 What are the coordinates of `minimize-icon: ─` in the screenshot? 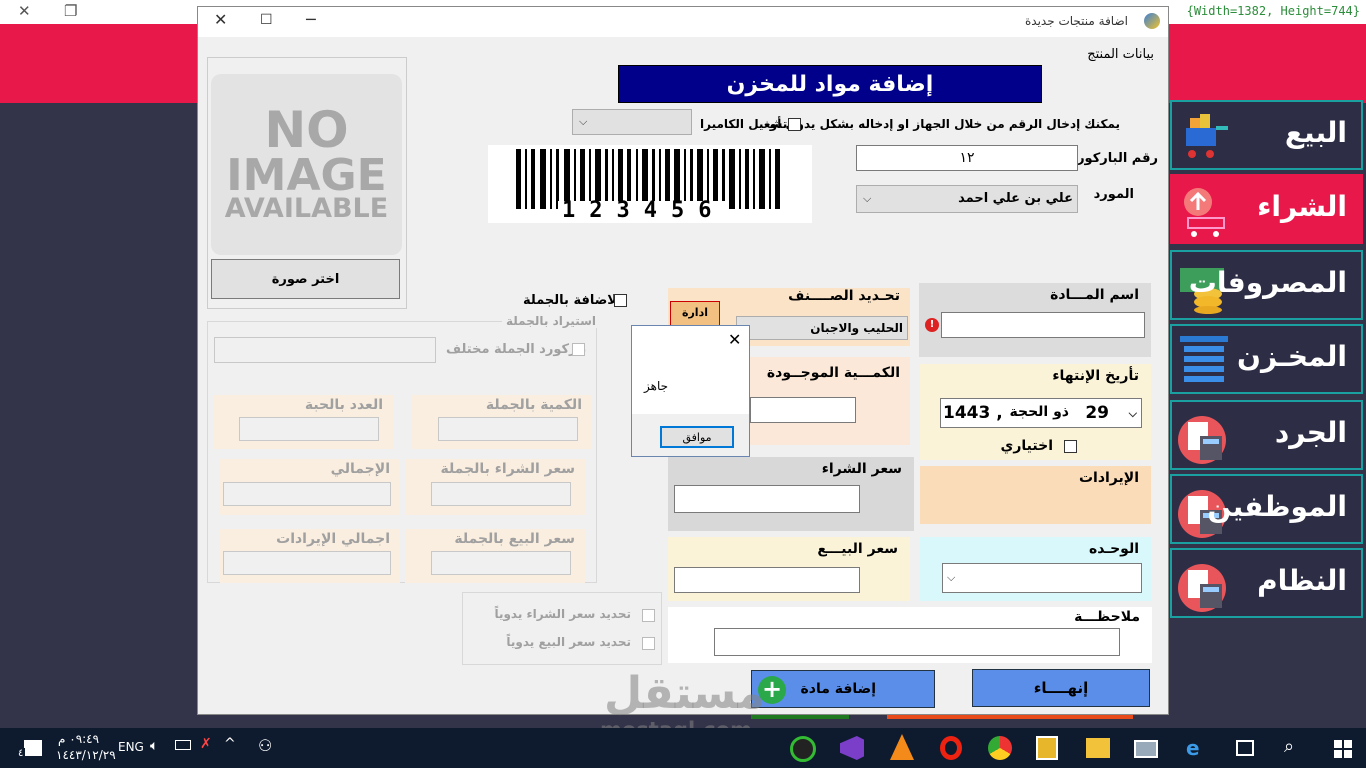 It's located at (311, 19).